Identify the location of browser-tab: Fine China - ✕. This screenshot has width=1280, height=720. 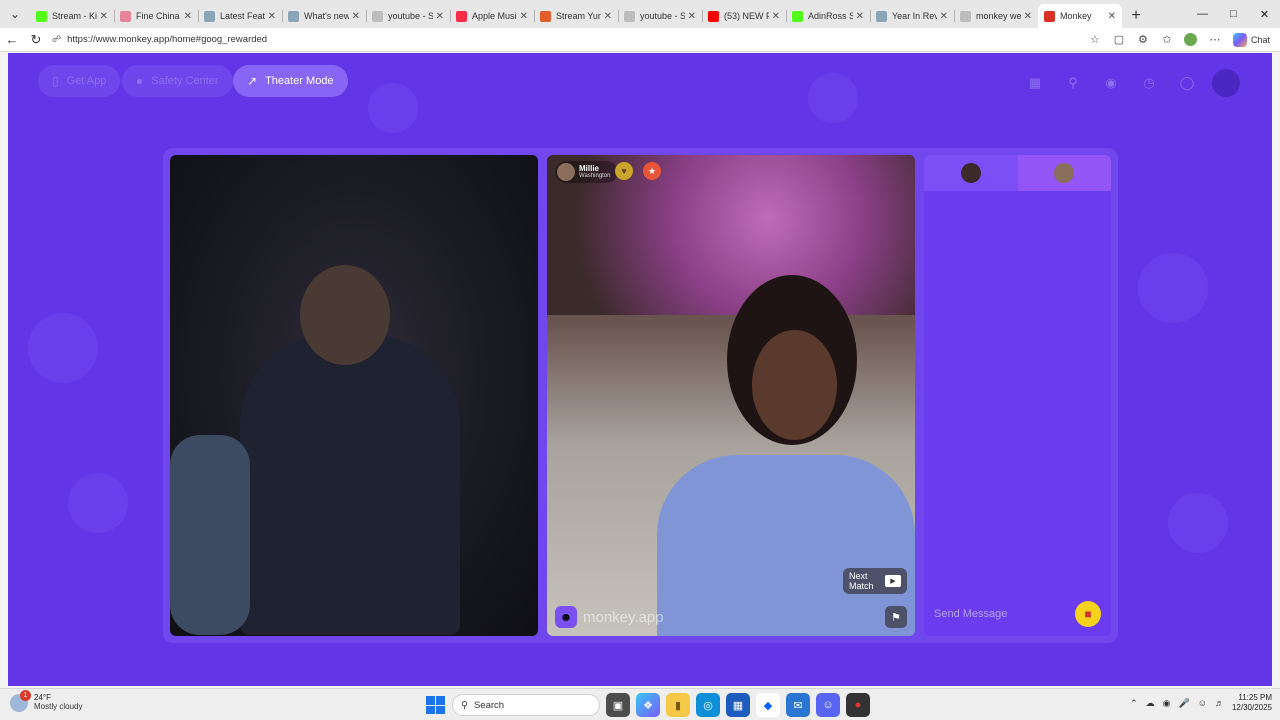
(156, 16).